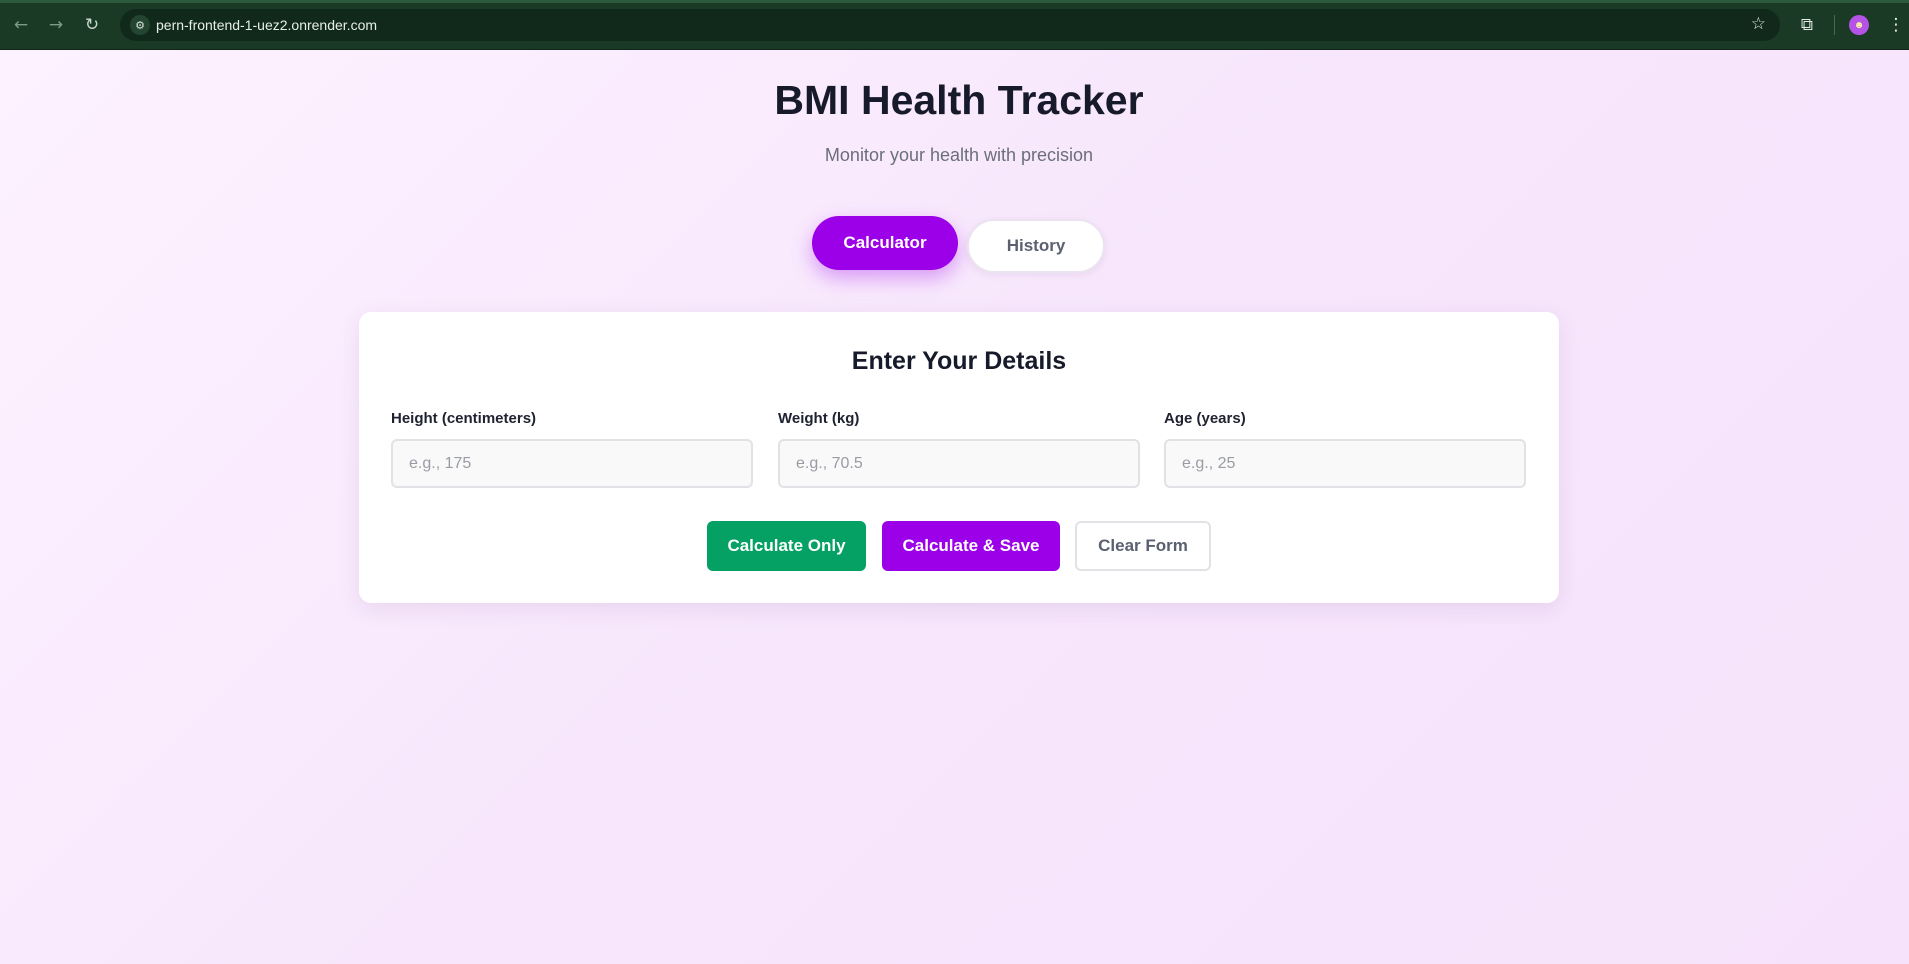 This screenshot has height=964, width=1909. I want to click on weight-label: Weight (kg), so click(819, 418).